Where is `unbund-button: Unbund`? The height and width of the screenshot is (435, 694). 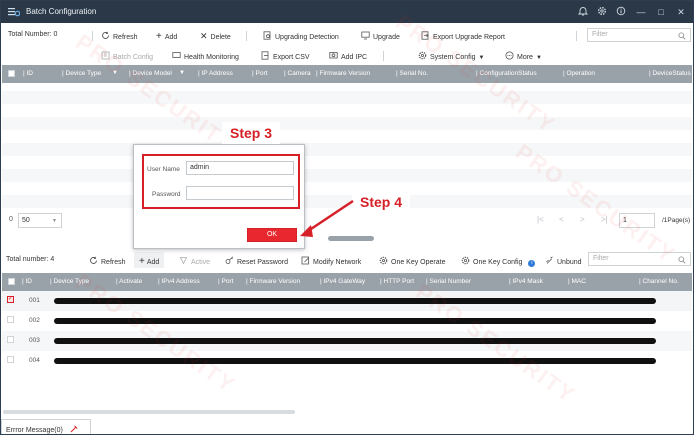
unbund-button: Unbund is located at coordinates (563, 261).